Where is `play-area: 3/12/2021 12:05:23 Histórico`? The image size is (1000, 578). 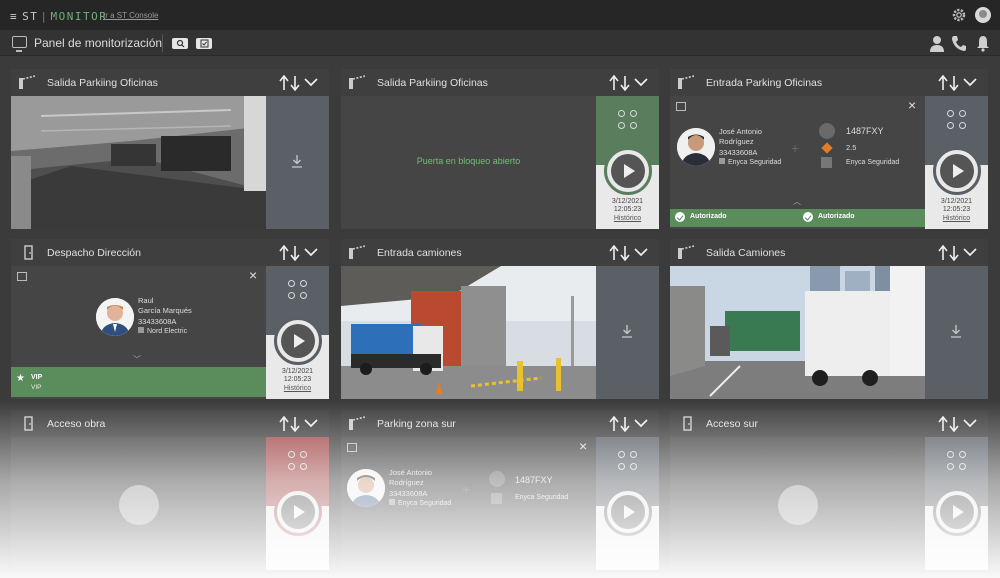 play-area: 3/12/2021 12:05:23 Histórico is located at coordinates (956, 188).